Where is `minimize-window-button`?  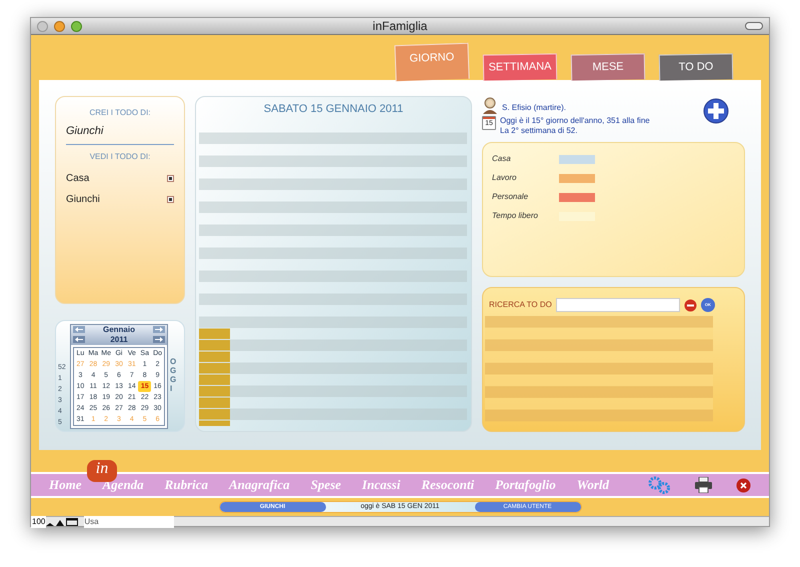 minimize-window-button is located at coordinates (59, 26).